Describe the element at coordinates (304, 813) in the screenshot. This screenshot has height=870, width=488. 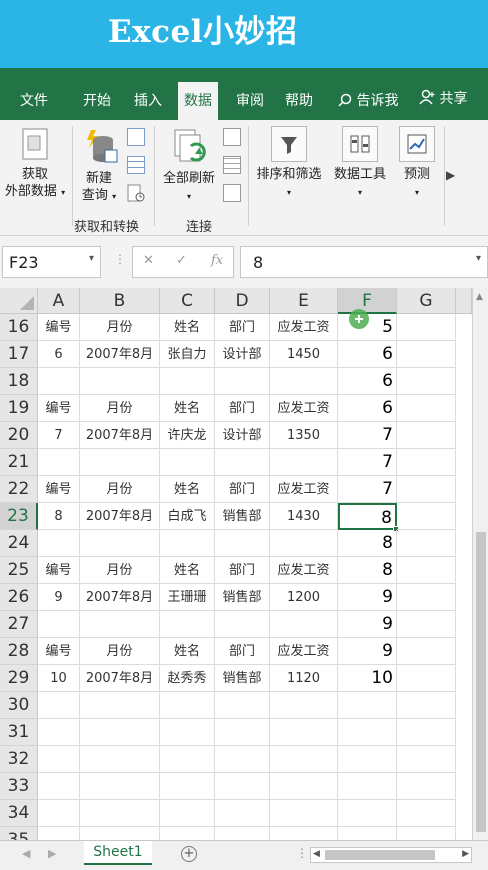
I see `cell-e34` at that location.